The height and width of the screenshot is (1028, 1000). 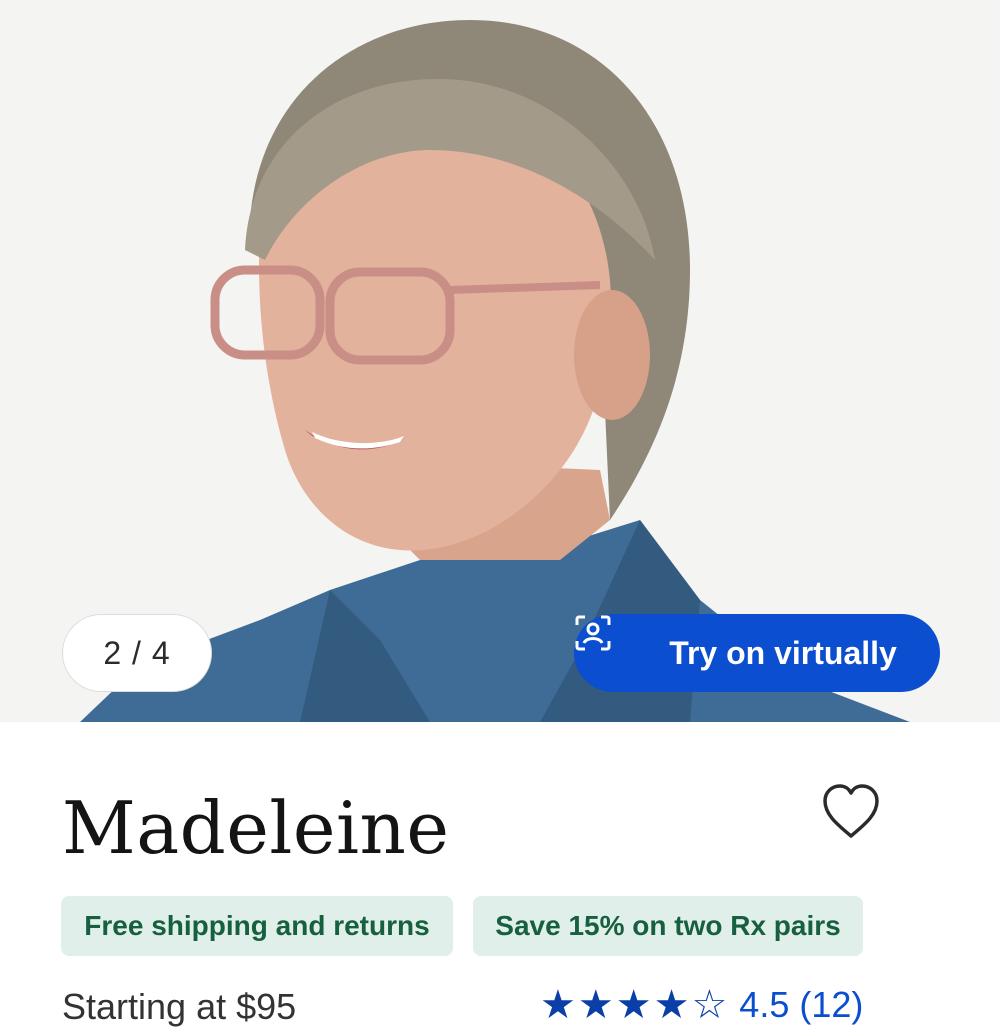 What do you see at coordinates (783, 652) in the screenshot?
I see `try-on-label: Try on virtually` at bounding box center [783, 652].